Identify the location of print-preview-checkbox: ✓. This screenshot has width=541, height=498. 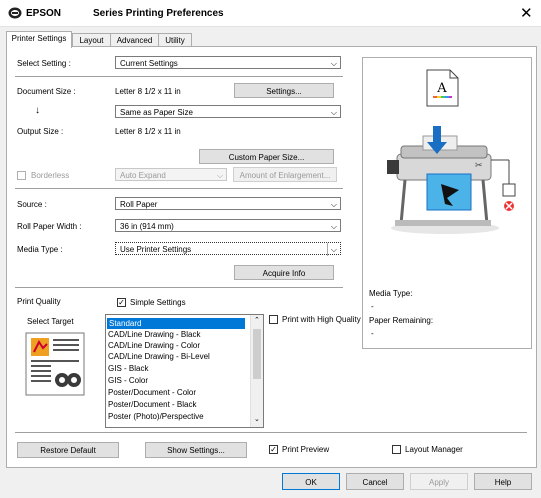
(273, 449).